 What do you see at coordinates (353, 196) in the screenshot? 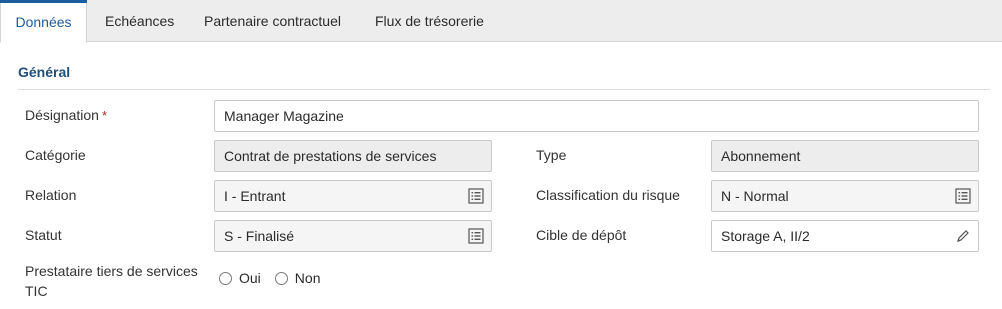
I see `relation-picklist: I - Entrant` at bounding box center [353, 196].